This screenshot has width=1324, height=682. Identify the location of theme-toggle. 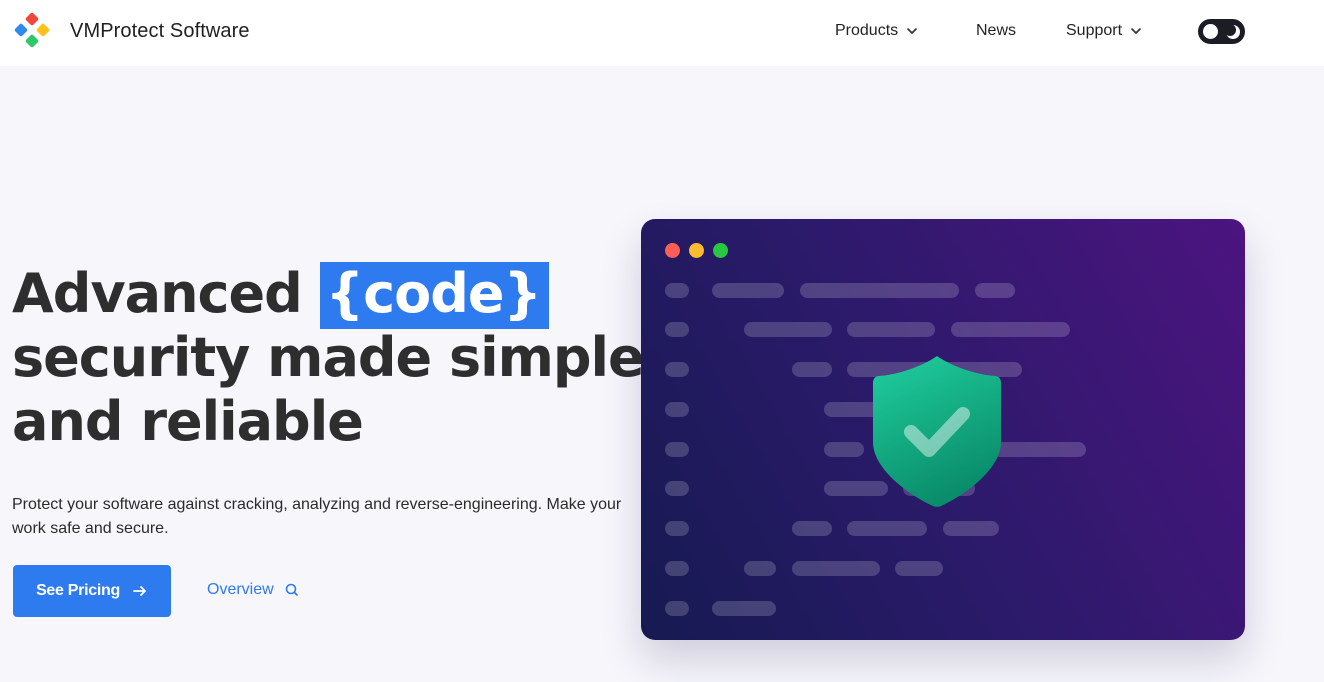
(1221, 31).